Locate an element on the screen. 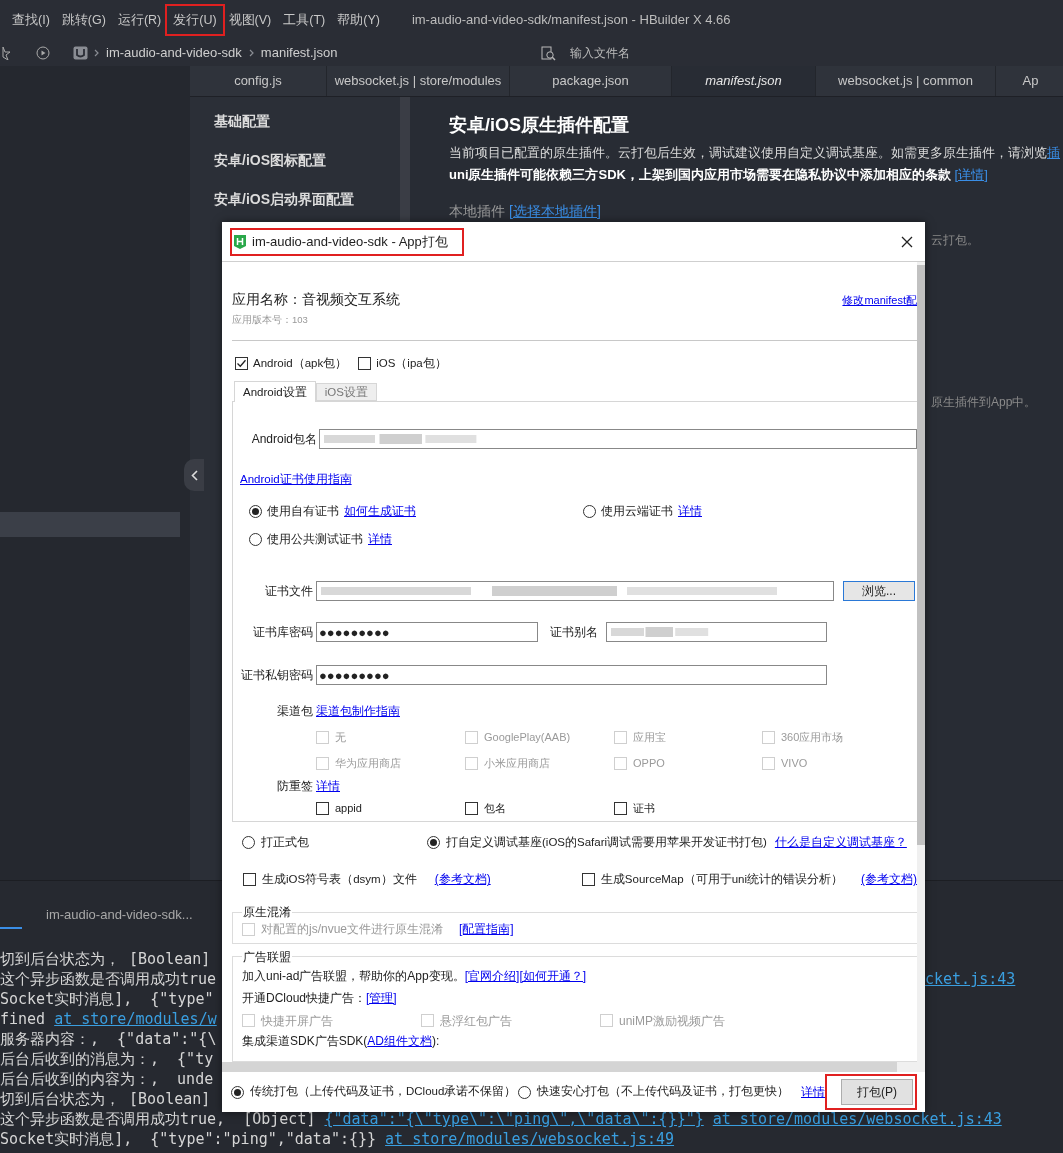 Image resolution: width=1063 pixels, height=1153 pixels. link: 修改manifest配 is located at coordinates (879, 300).